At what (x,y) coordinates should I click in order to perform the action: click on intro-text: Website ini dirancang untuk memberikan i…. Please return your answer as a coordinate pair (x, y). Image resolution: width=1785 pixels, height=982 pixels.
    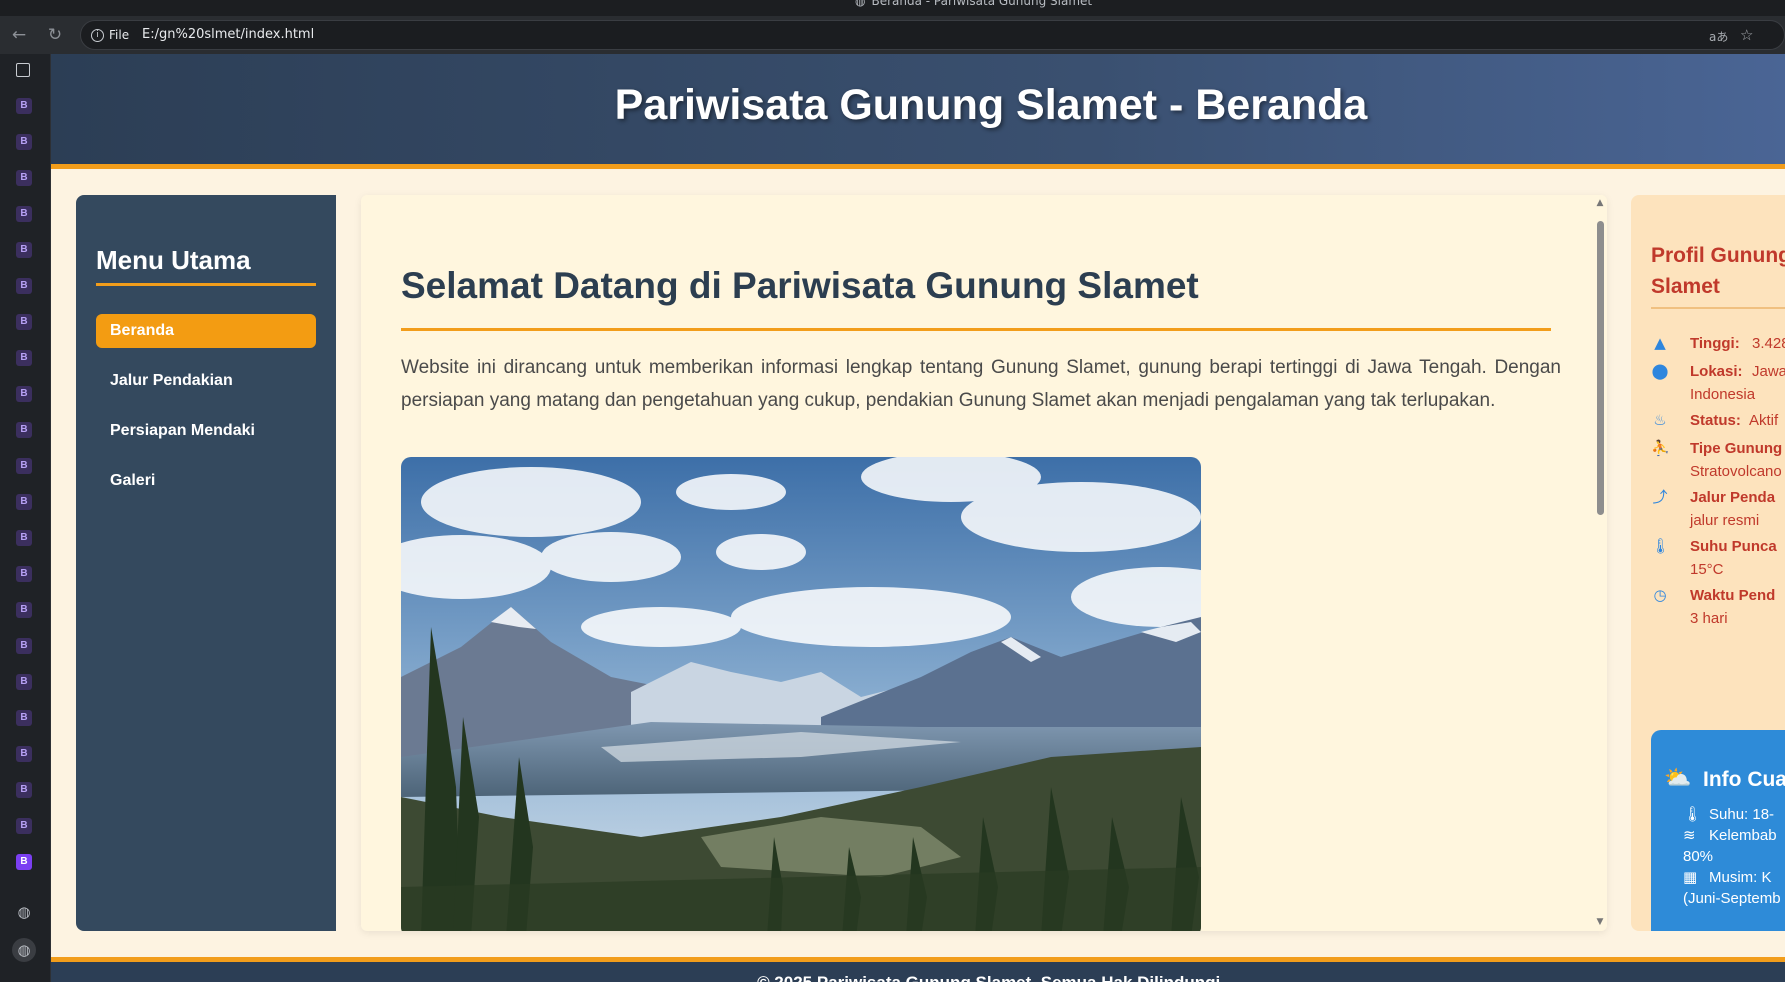
    Looking at the image, I should click on (981, 384).